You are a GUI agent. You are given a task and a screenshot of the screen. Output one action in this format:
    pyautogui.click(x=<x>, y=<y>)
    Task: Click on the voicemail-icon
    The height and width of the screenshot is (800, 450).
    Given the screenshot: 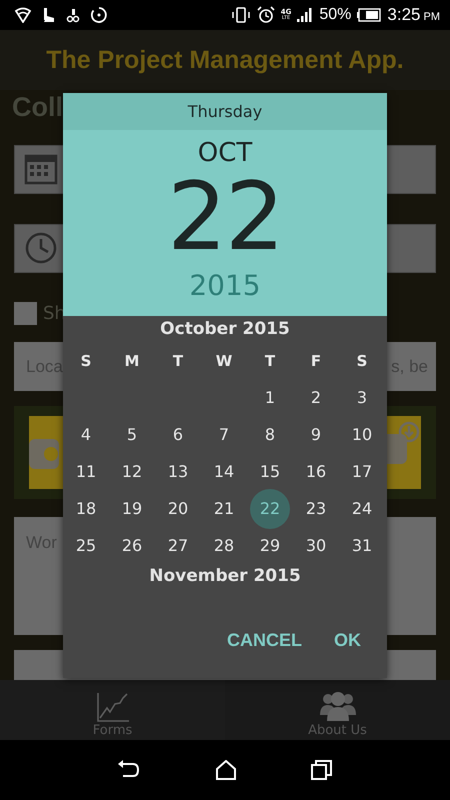 What is the action you would take?
    pyautogui.click(x=73, y=15)
    